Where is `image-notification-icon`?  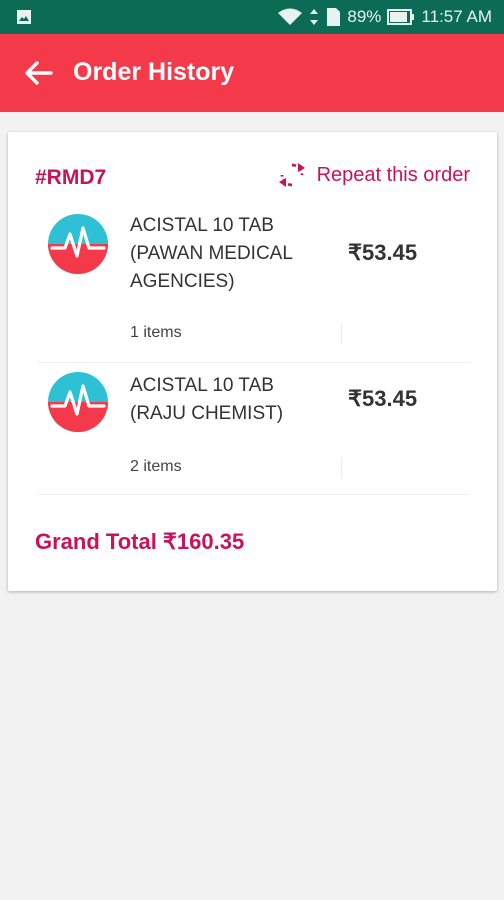
image-notification-icon is located at coordinates (24, 17).